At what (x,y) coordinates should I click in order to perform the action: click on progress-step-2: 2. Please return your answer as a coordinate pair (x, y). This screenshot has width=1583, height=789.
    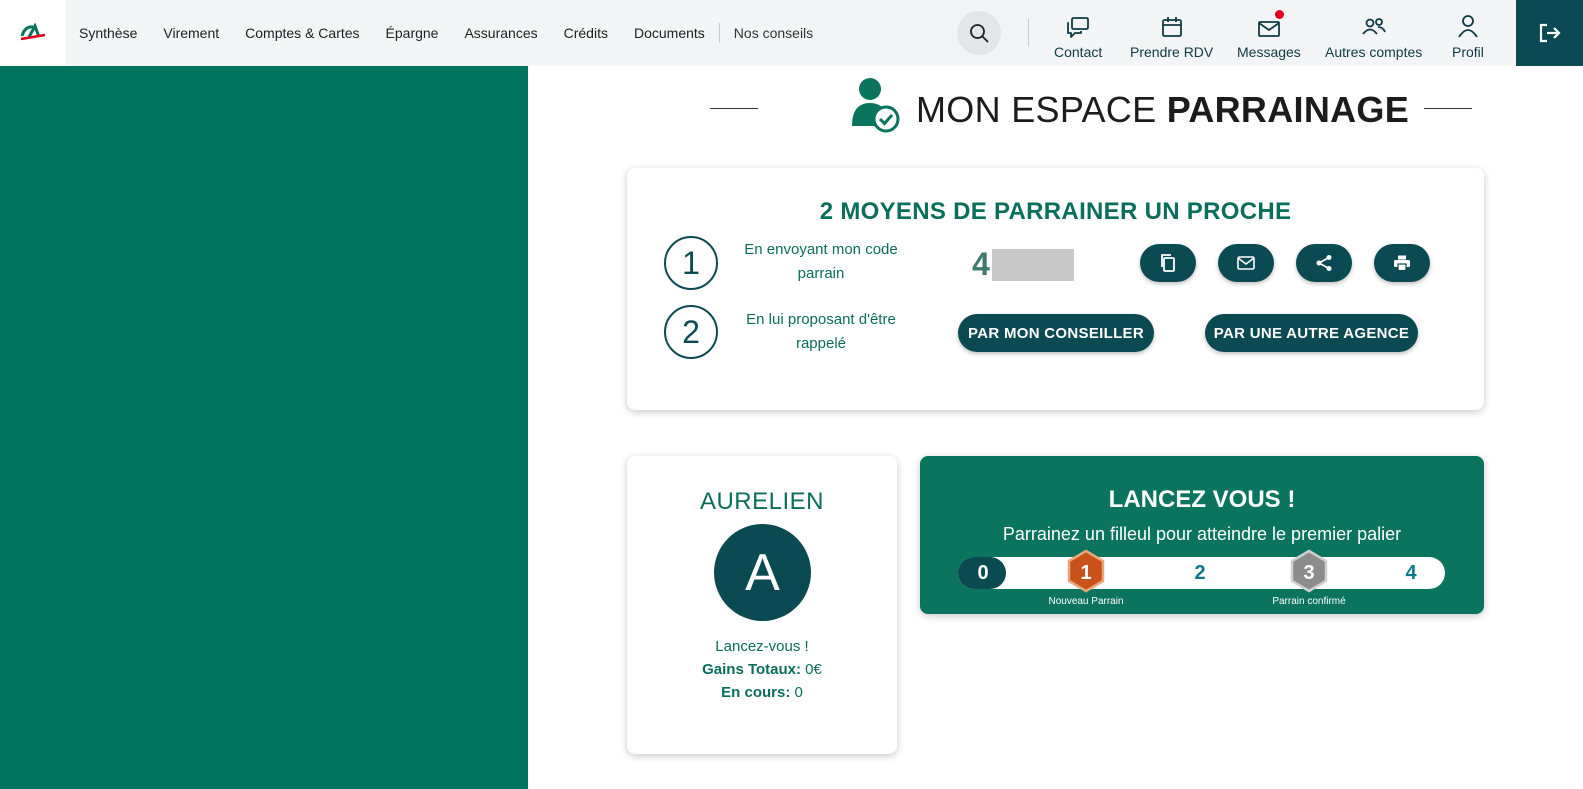
    Looking at the image, I should click on (1200, 572).